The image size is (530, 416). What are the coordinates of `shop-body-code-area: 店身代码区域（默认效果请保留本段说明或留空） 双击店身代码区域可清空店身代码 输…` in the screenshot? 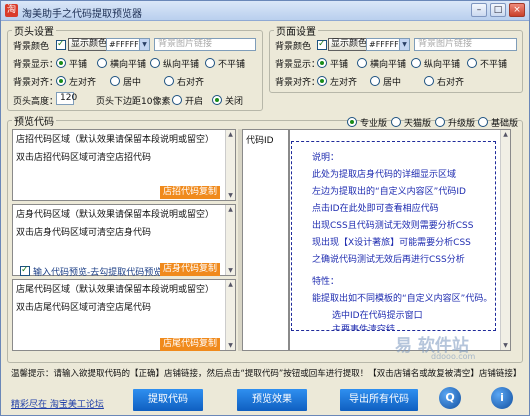 It's located at (124, 241).